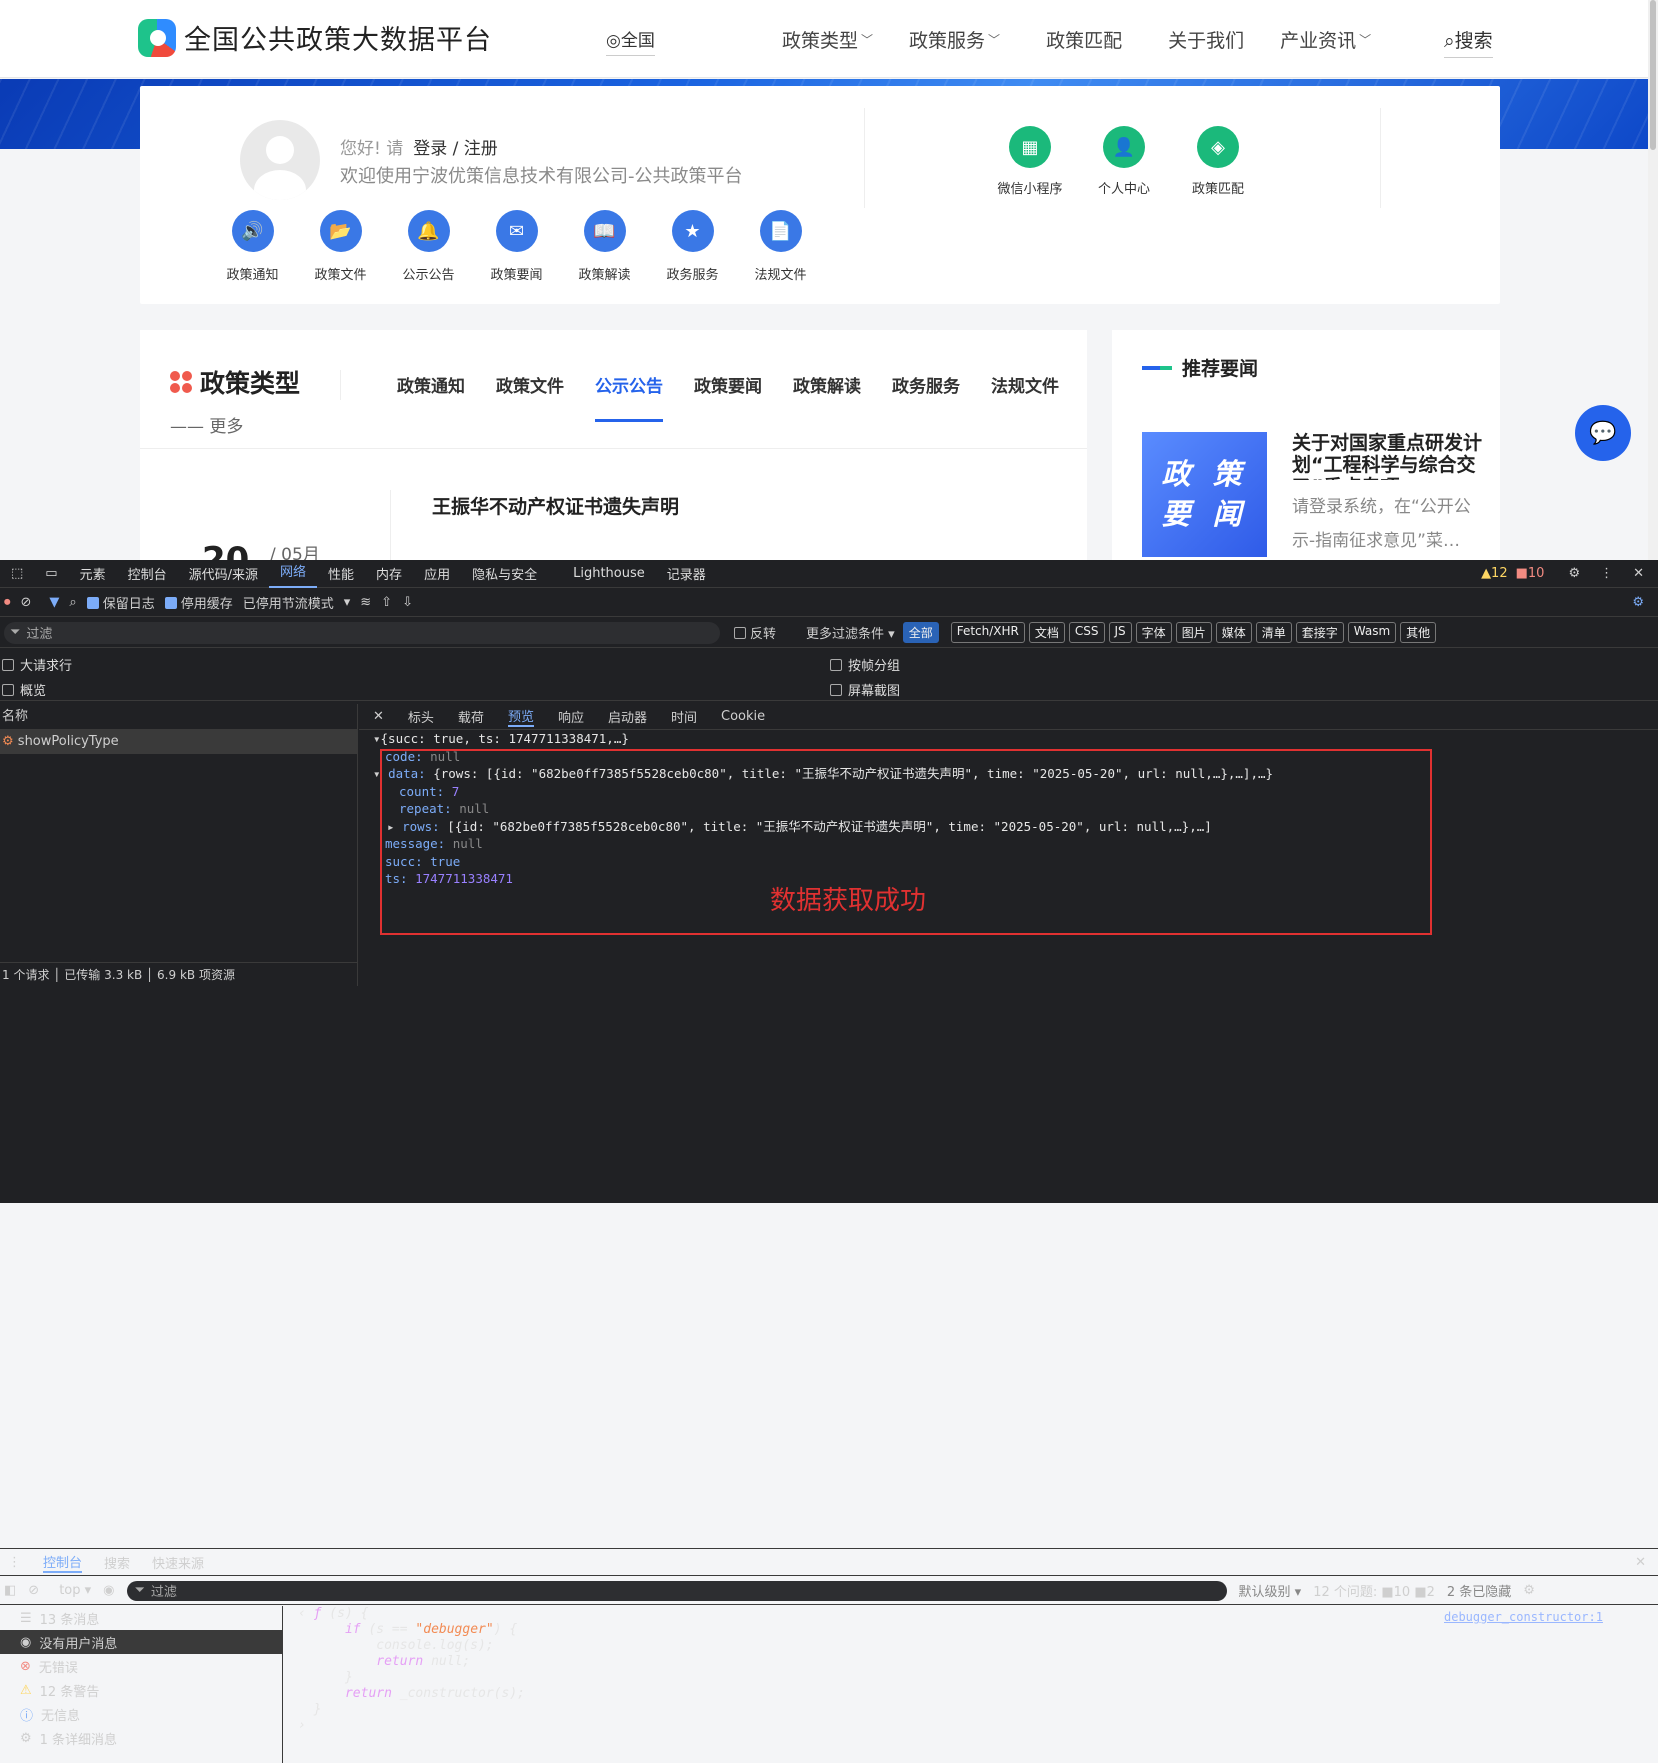  I want to click on tab-policy-file: 政策文件, so click(530, 397).